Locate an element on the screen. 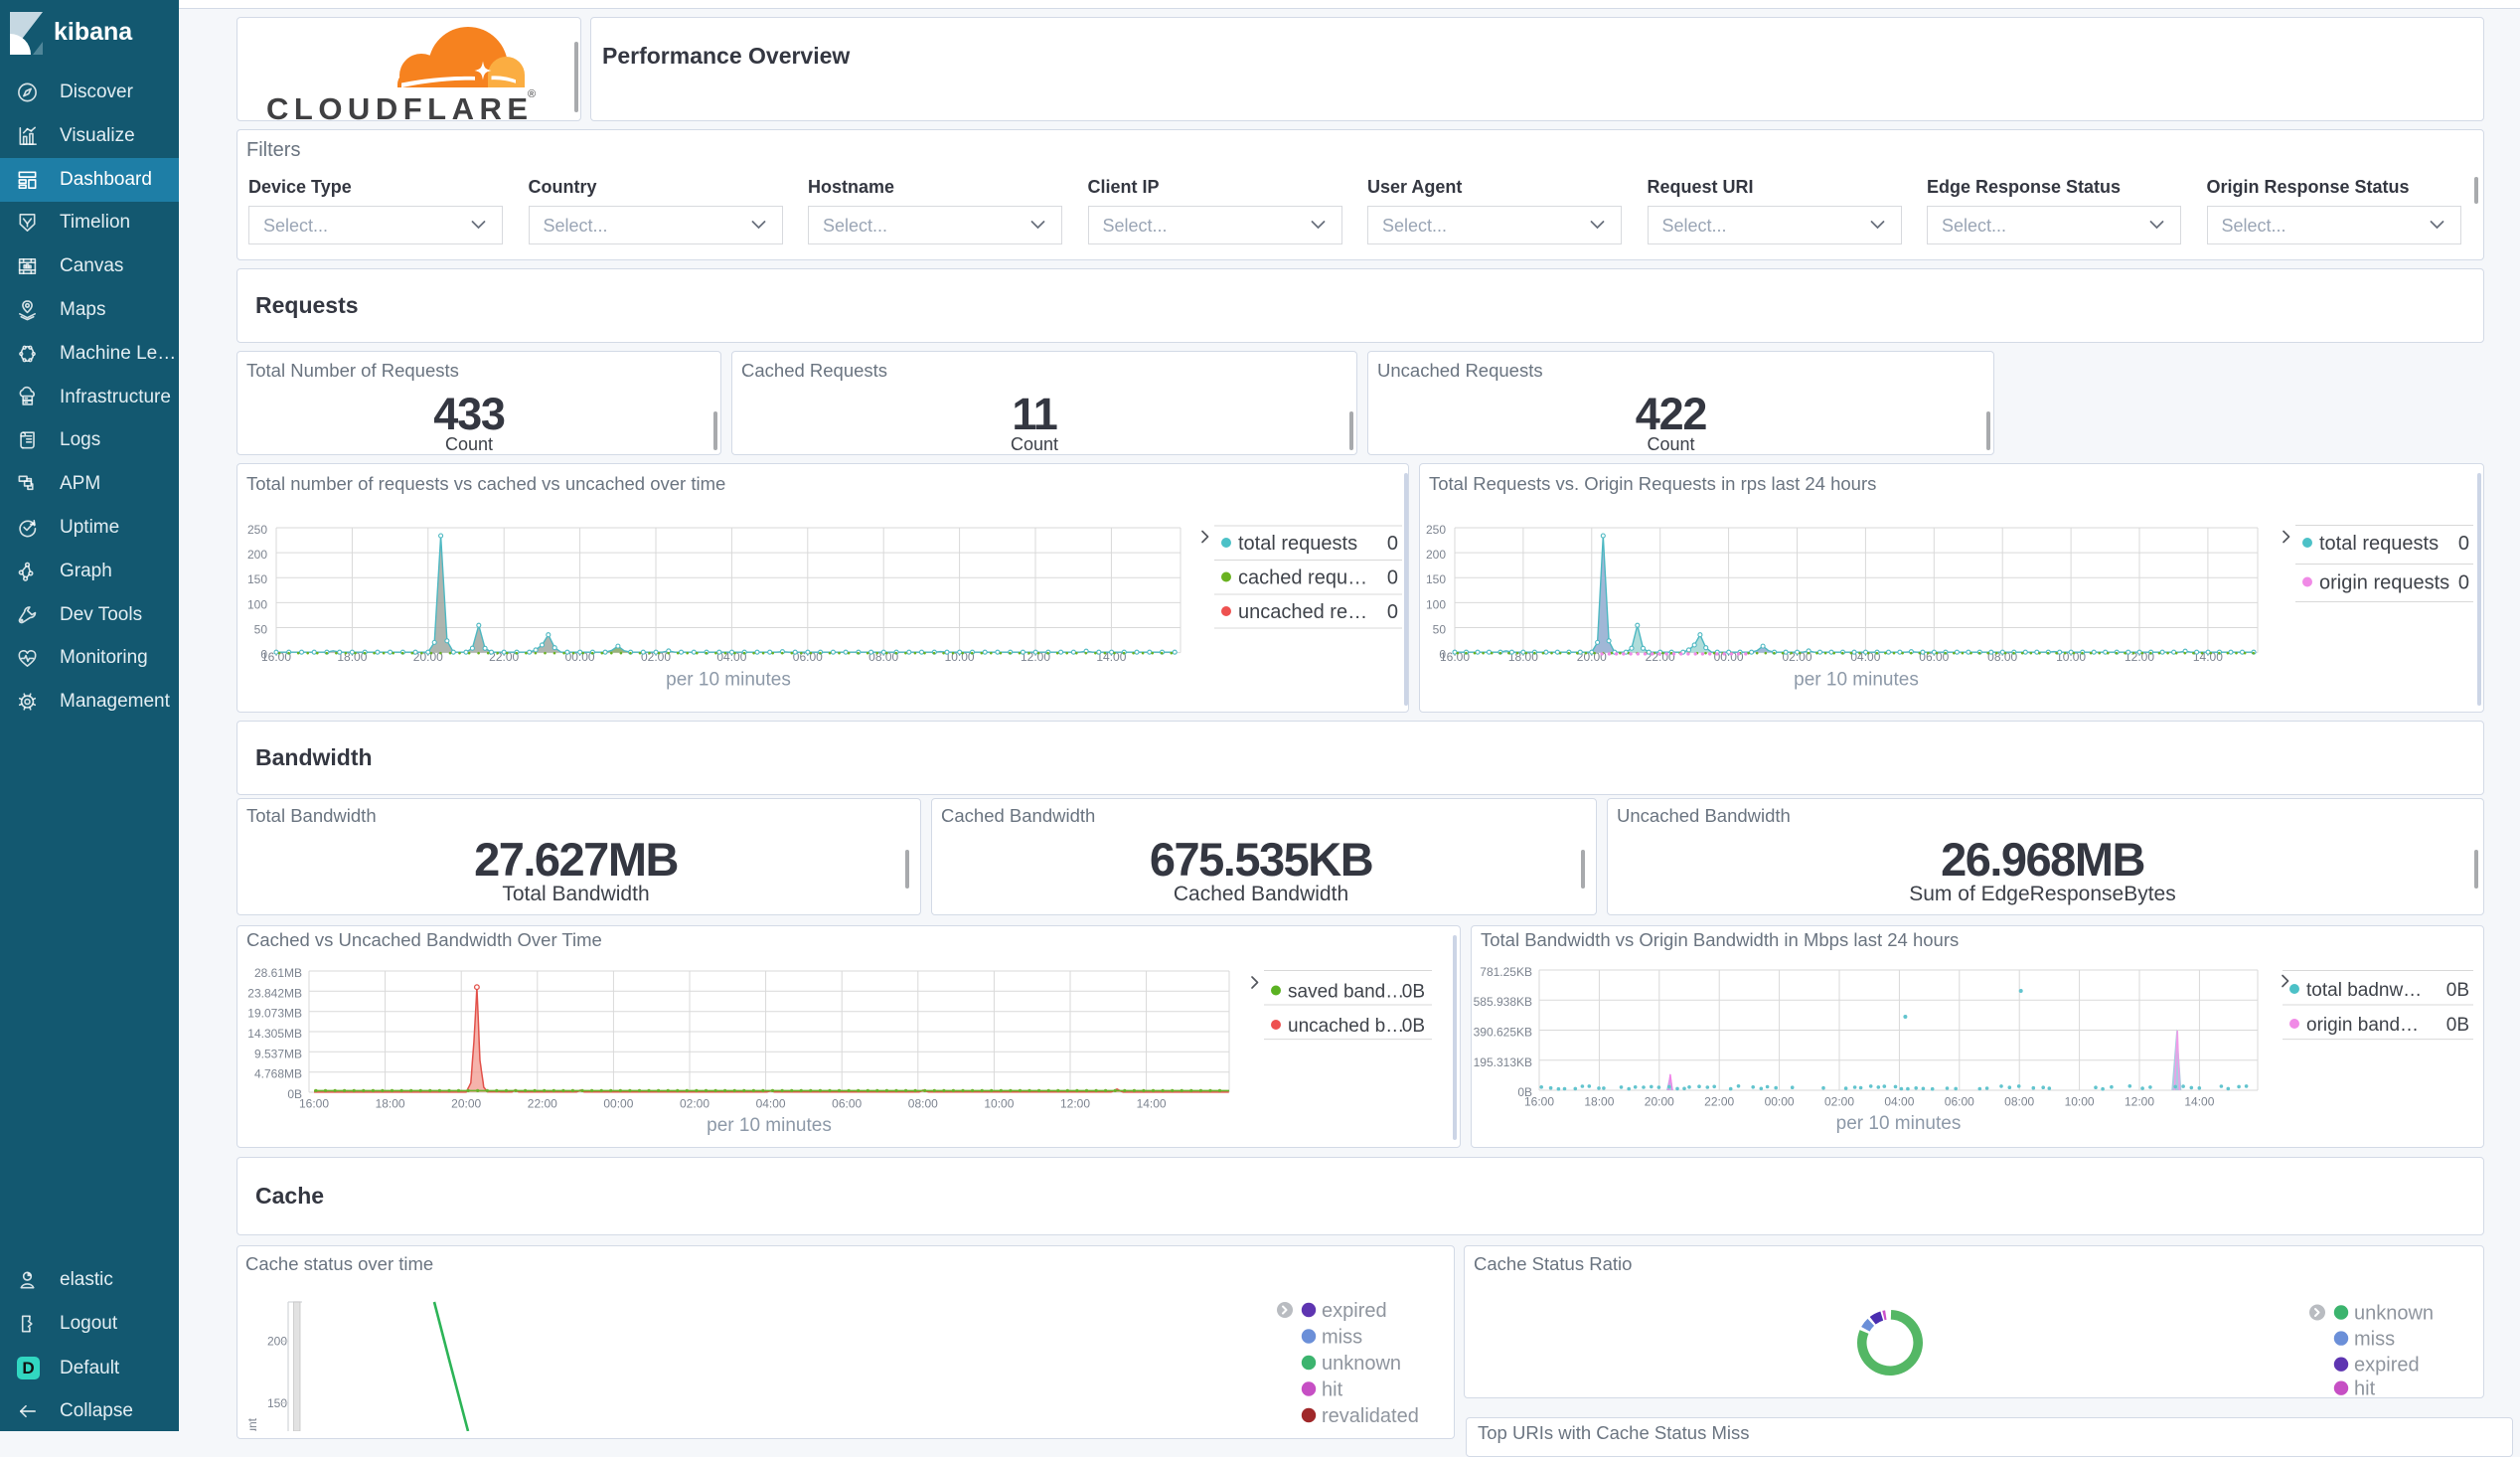 The height and width of the screenshot is (1457, 2520). svg-text: revalidated is located at coordinates (1370, 1416).